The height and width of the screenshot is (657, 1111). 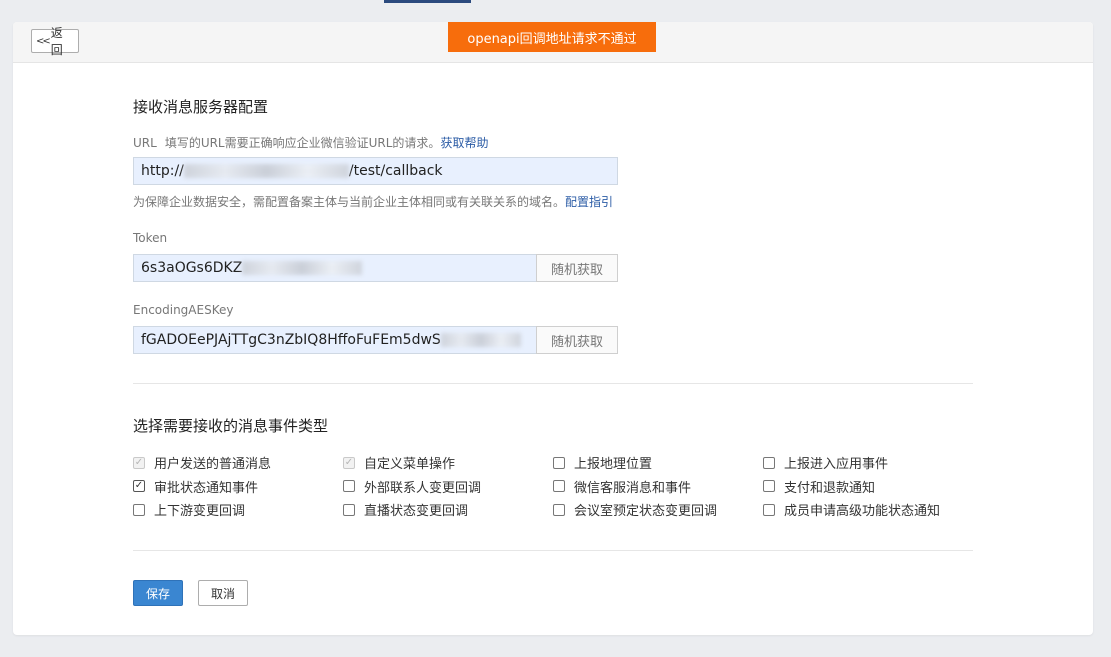 I want to click on cancel-button: 取消, so click(x=223, y=593).